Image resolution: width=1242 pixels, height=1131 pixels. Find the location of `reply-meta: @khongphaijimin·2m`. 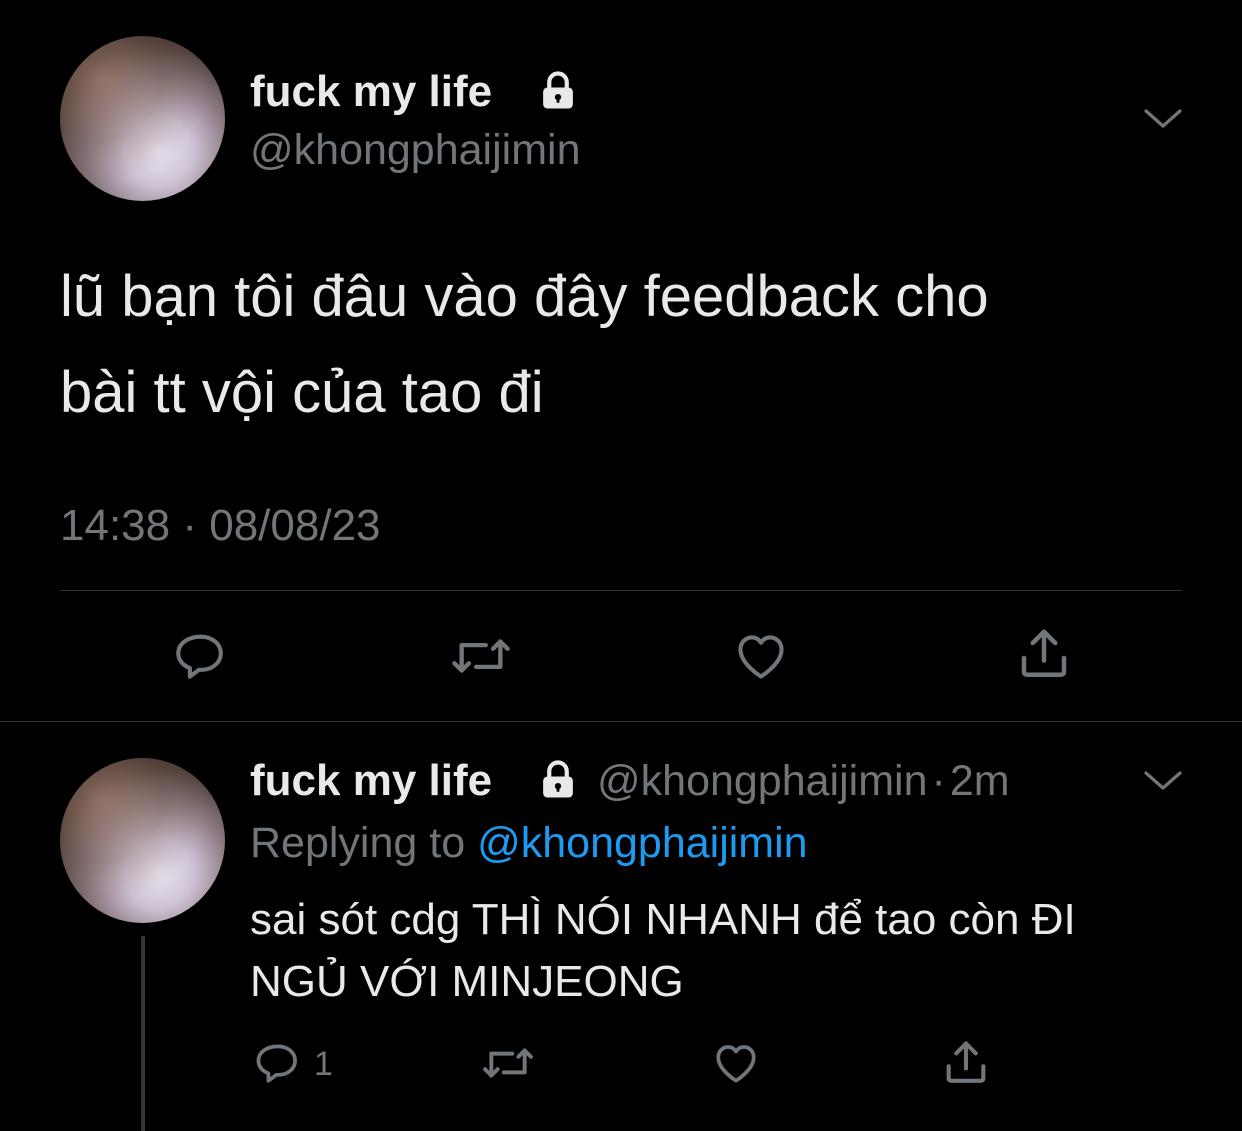

reply-meta: @khongphaijimin·2m is located at coordinates (803, 781).